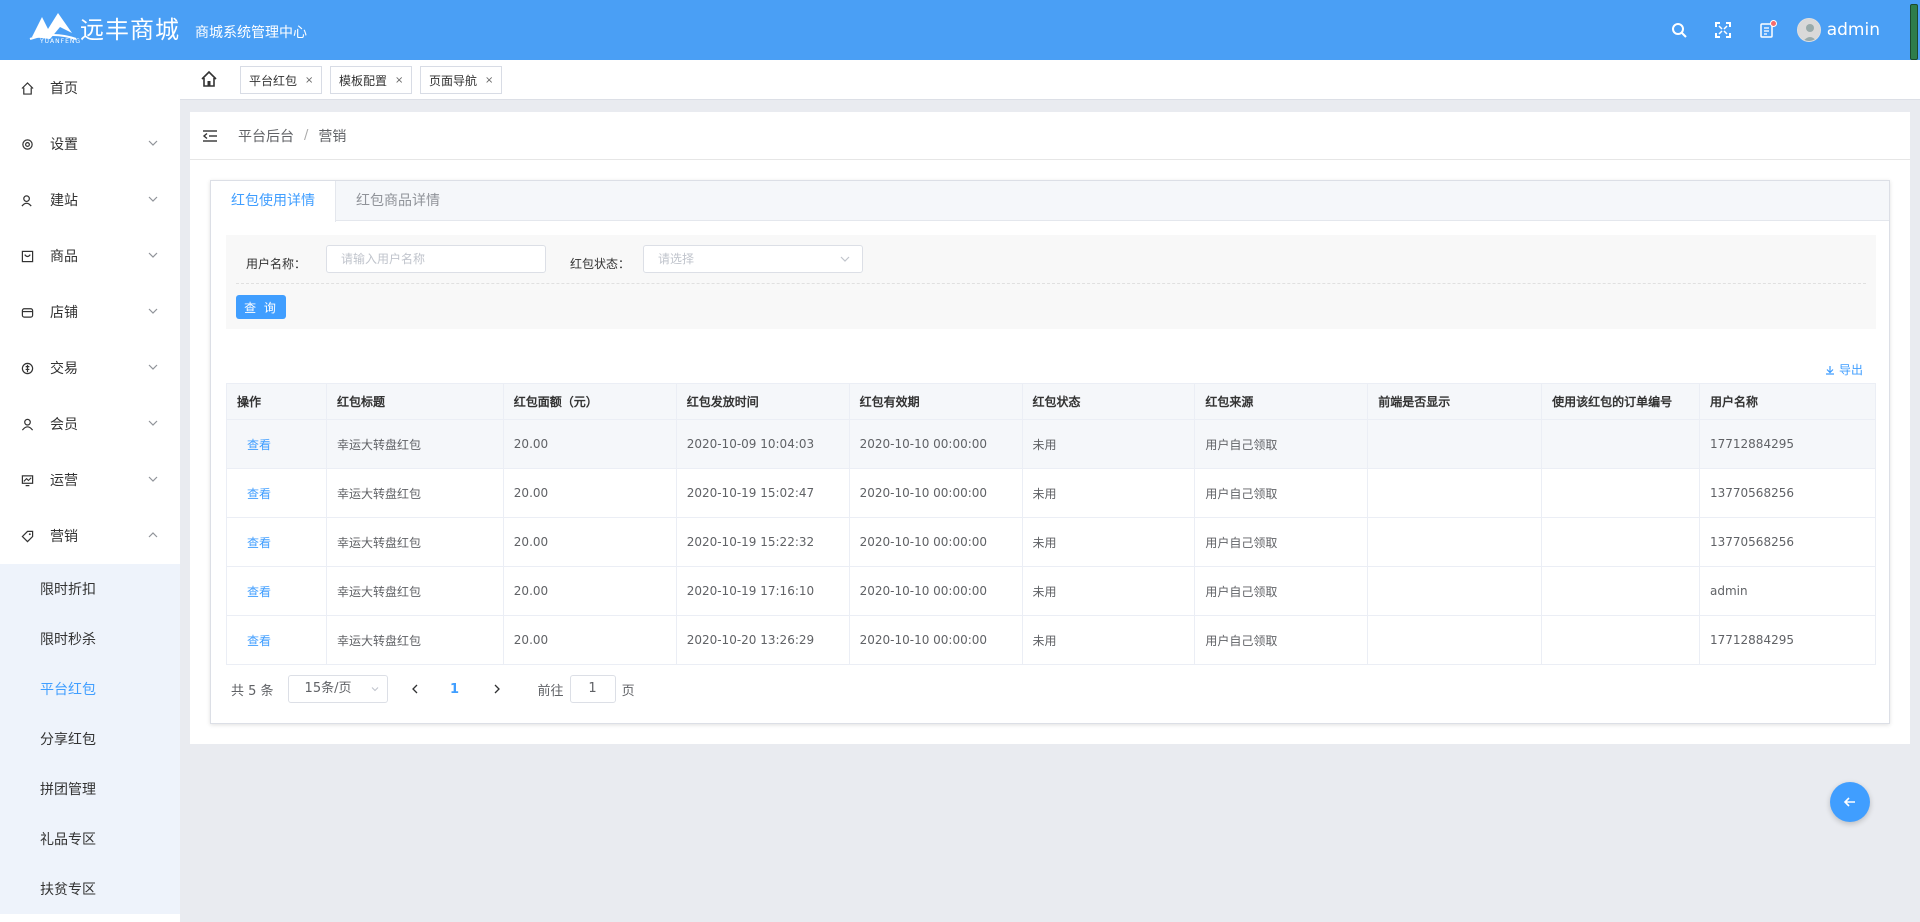  Describe the element at coordinates (371, 80) in the screenshot. I see `tab-template-config: 模板配置 ×` at that location.